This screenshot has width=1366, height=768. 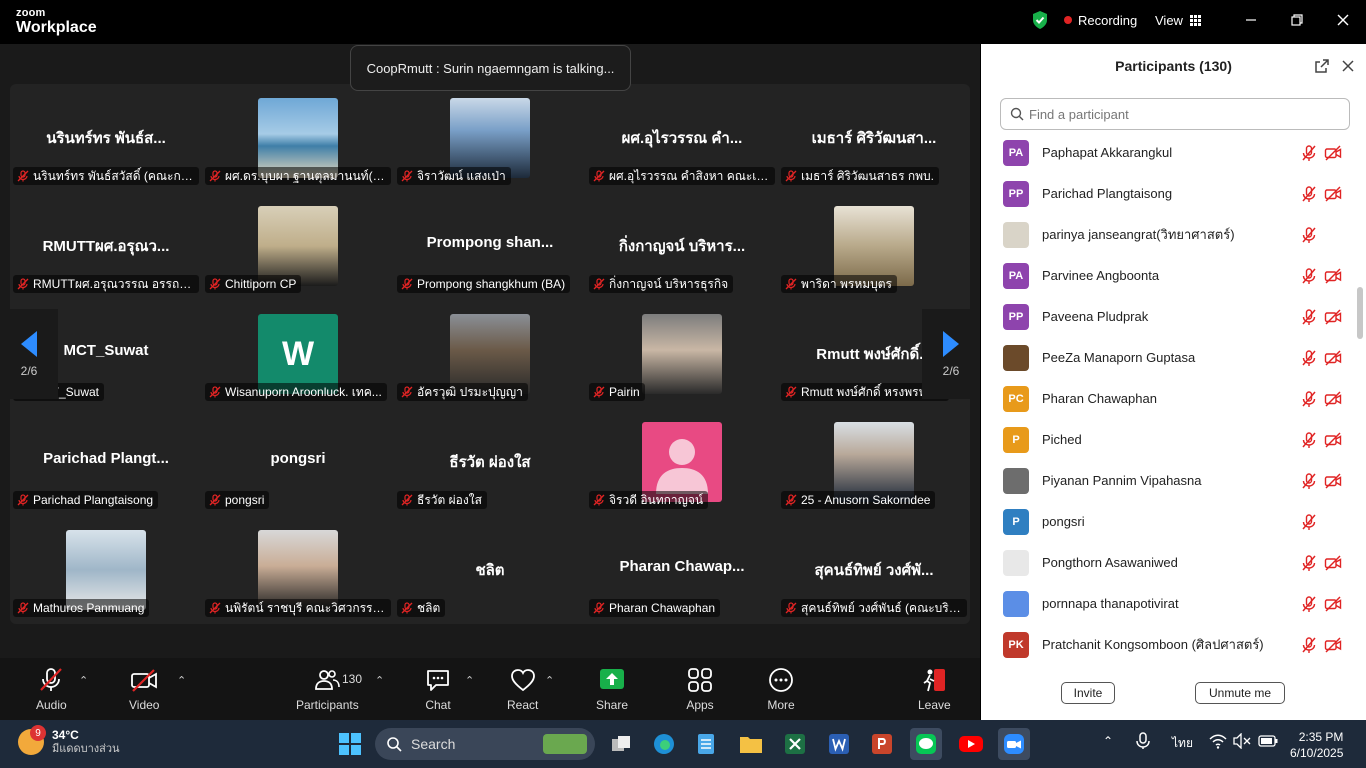 I want to click on restore-button, so click(x=1297, y=20).